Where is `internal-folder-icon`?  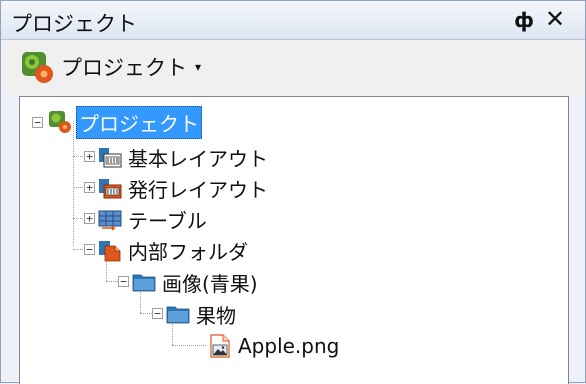 internal-folder-icon is located at coordinates (110, 251).